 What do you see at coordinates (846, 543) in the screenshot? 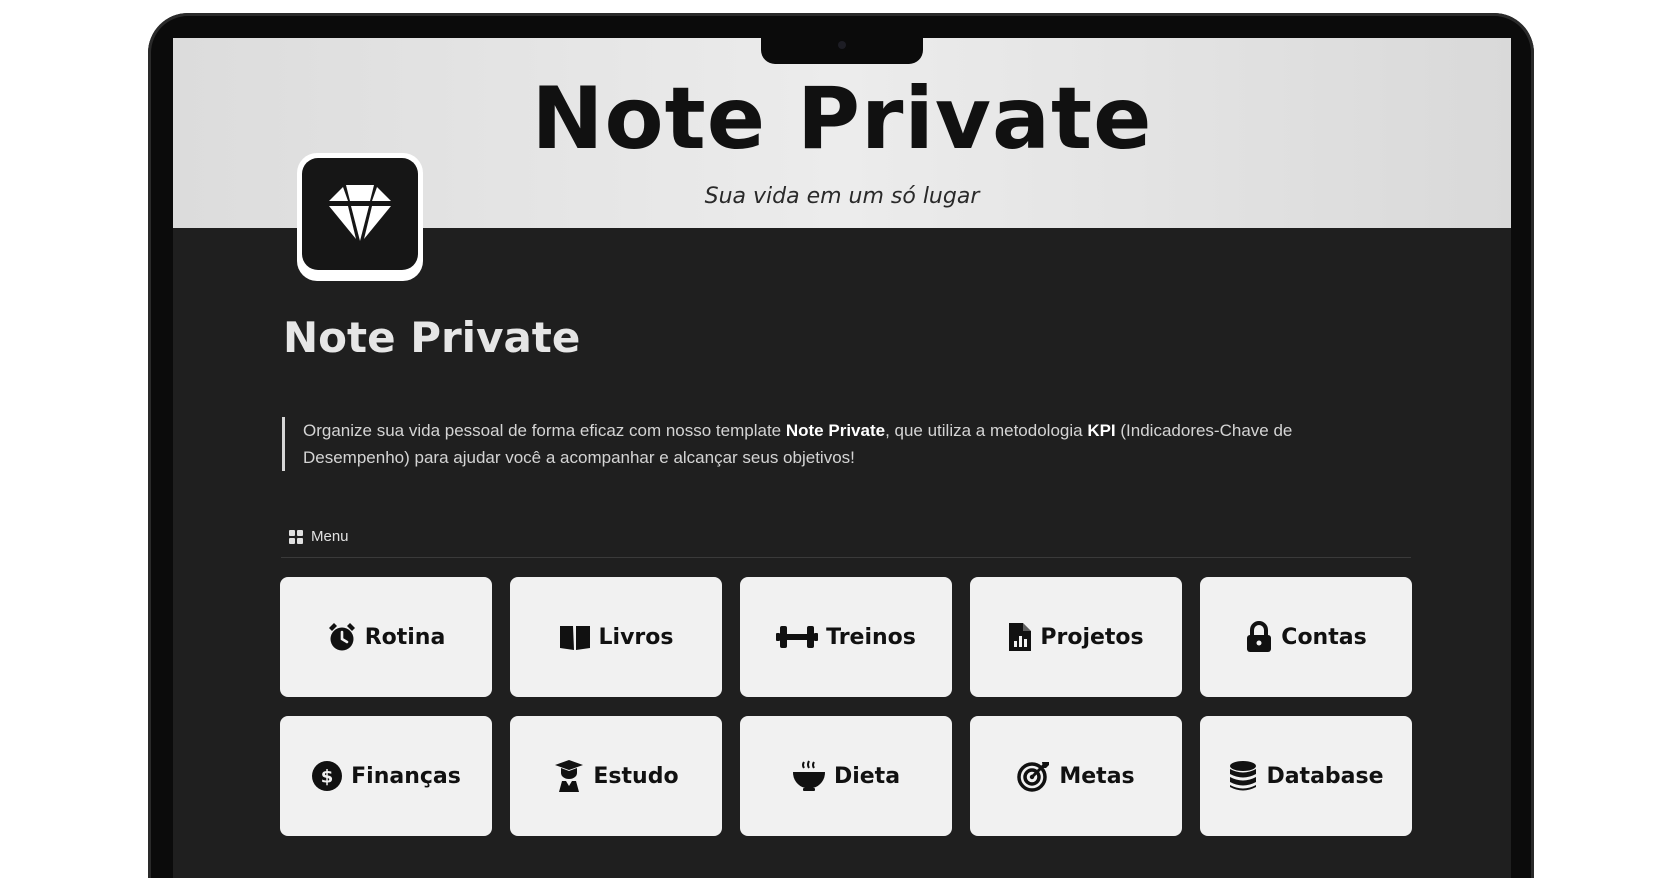
I see `menu-header: Menu` at bounding box center [846, 543].